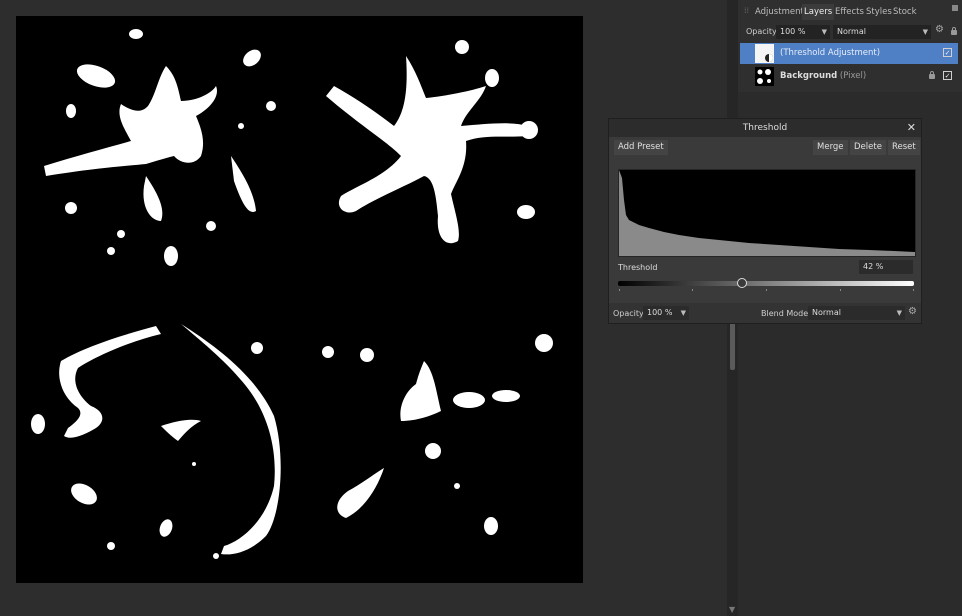  What do you see at coordinates (879, 12) in the screenshot?
I see `tab-styles: Styles` at bounding box center [879, 12].